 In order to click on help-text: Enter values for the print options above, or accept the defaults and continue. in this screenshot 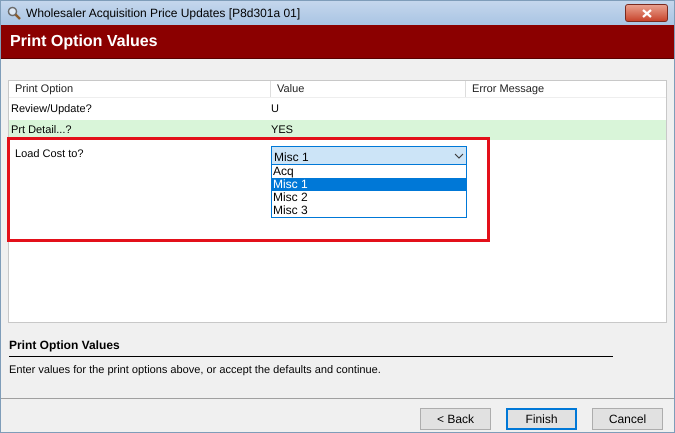, I will do `click(195, 370)`.